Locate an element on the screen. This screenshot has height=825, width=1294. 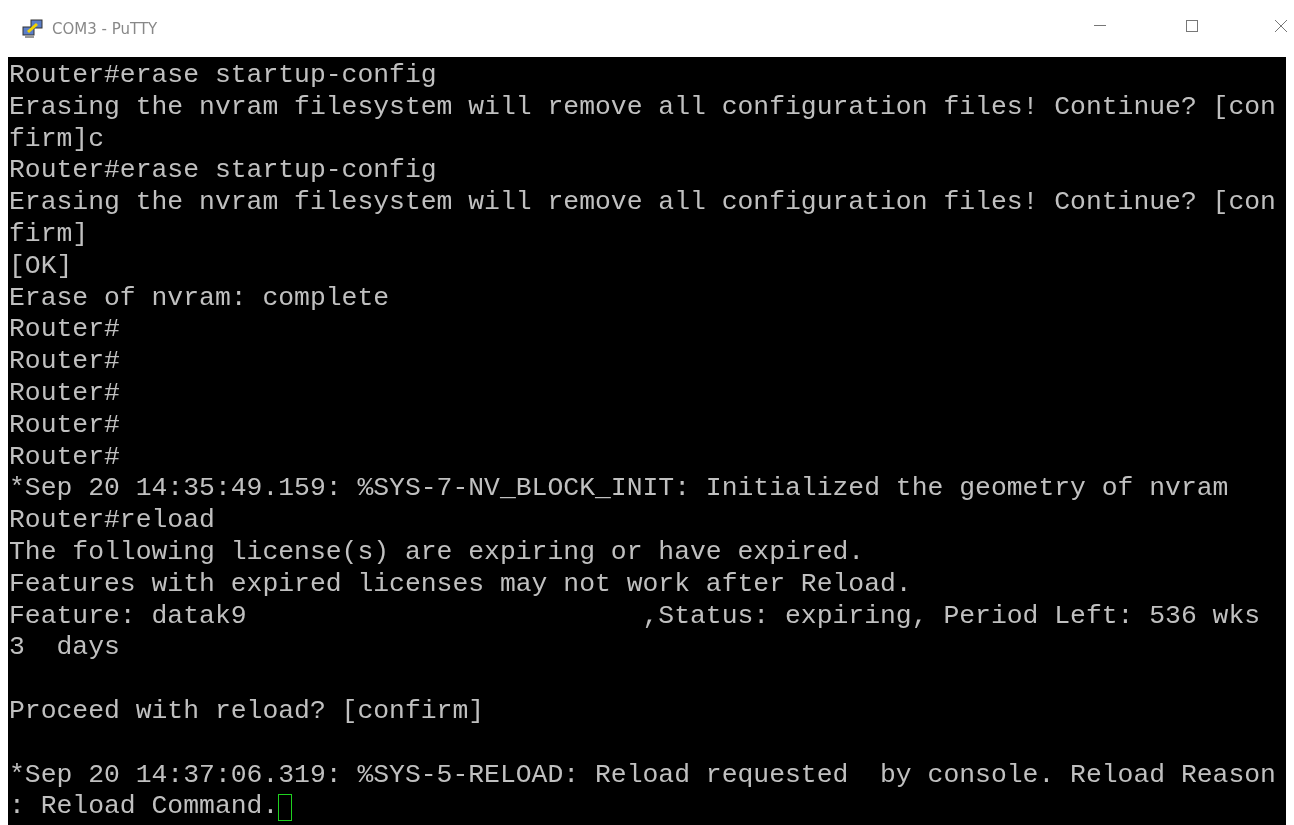
terminal-line: *Sep 20 14:35:49.159: %SYS-7-NV_BLOCK_INIT: Initialized the geometry of nvram is located at coordinates (619, 489).